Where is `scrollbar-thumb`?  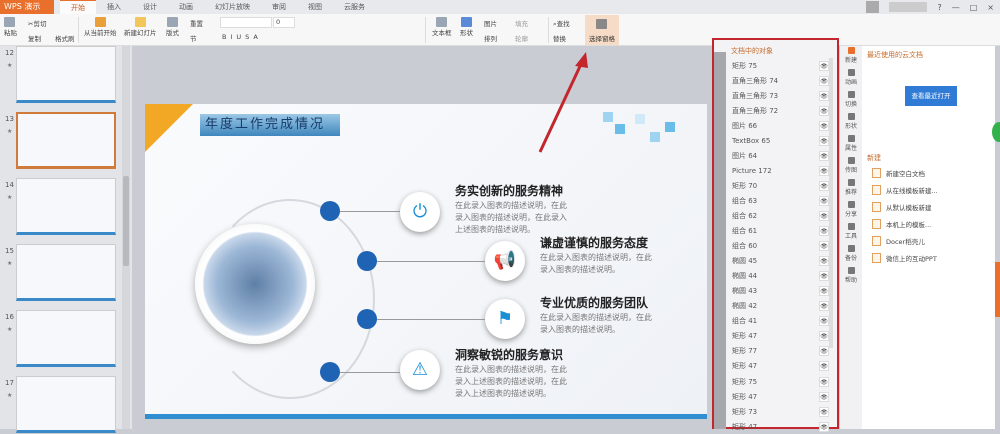
scrollbar-thumb is located at coordinates (126, 221).